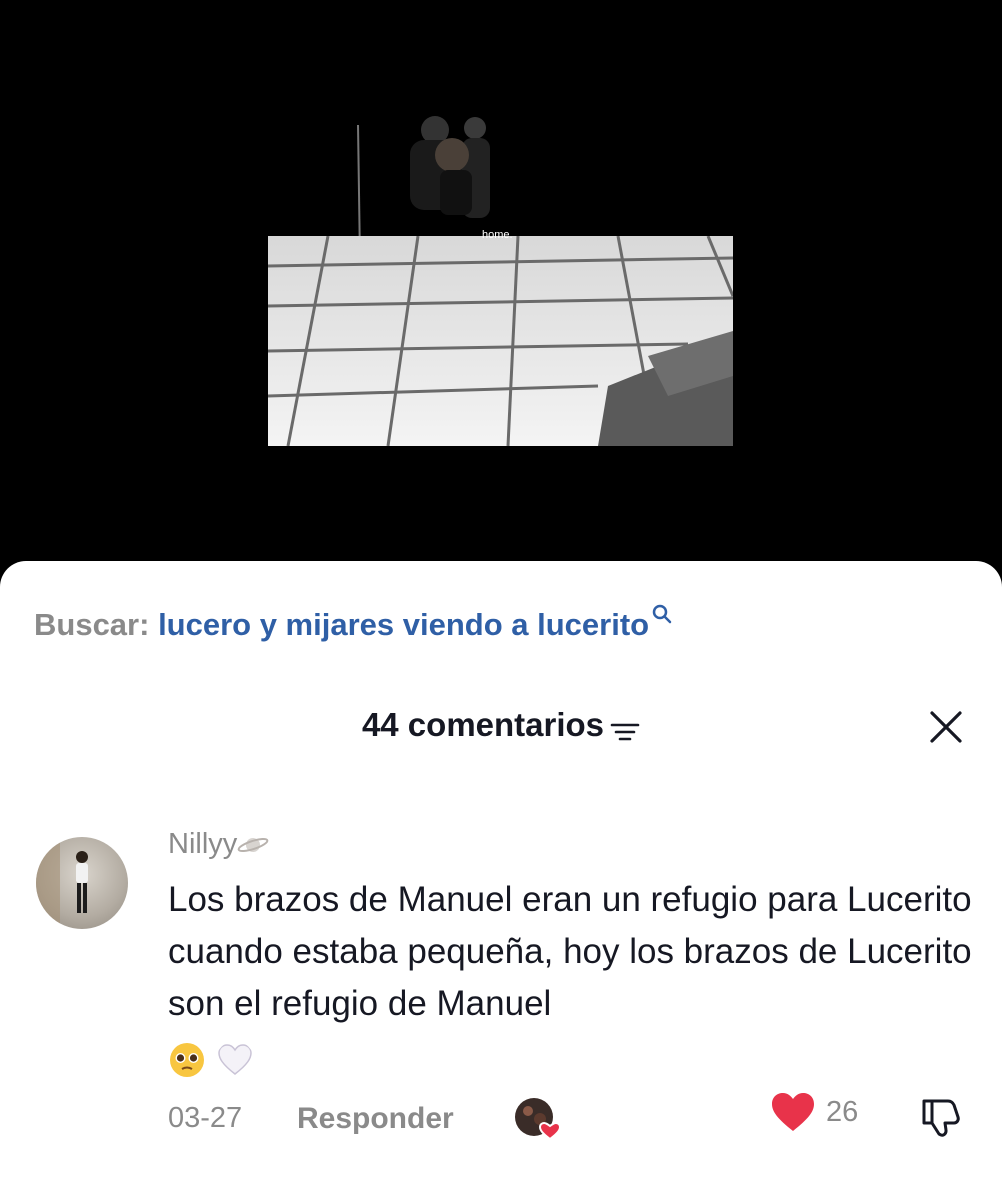 This screenshot has height=1200, width=1002. What do you see at coordinates (793, 1112) in the screenshot?
I see `heart-icon` at bounding box center [793, 1112].